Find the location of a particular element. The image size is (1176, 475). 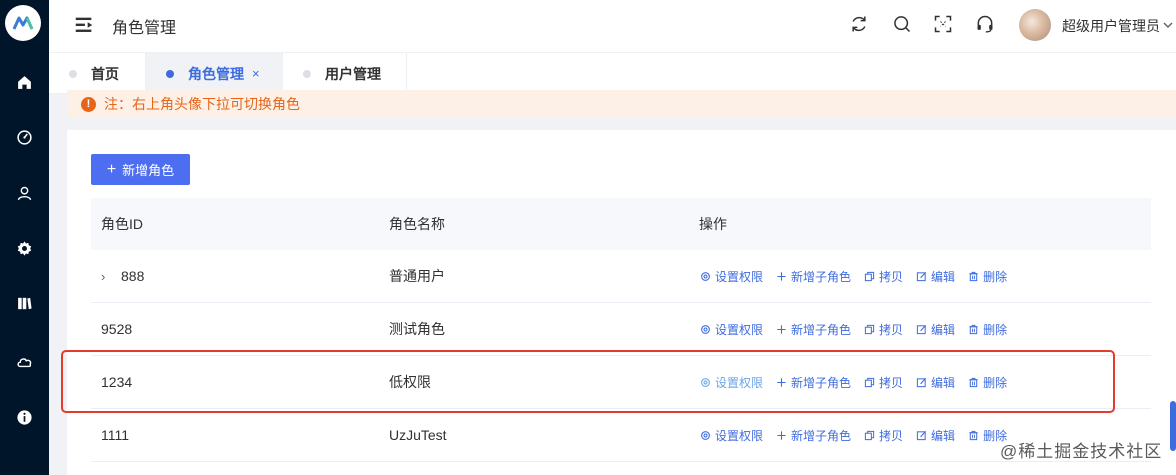

sidebar-item-user is located at coordinates (24, 193).